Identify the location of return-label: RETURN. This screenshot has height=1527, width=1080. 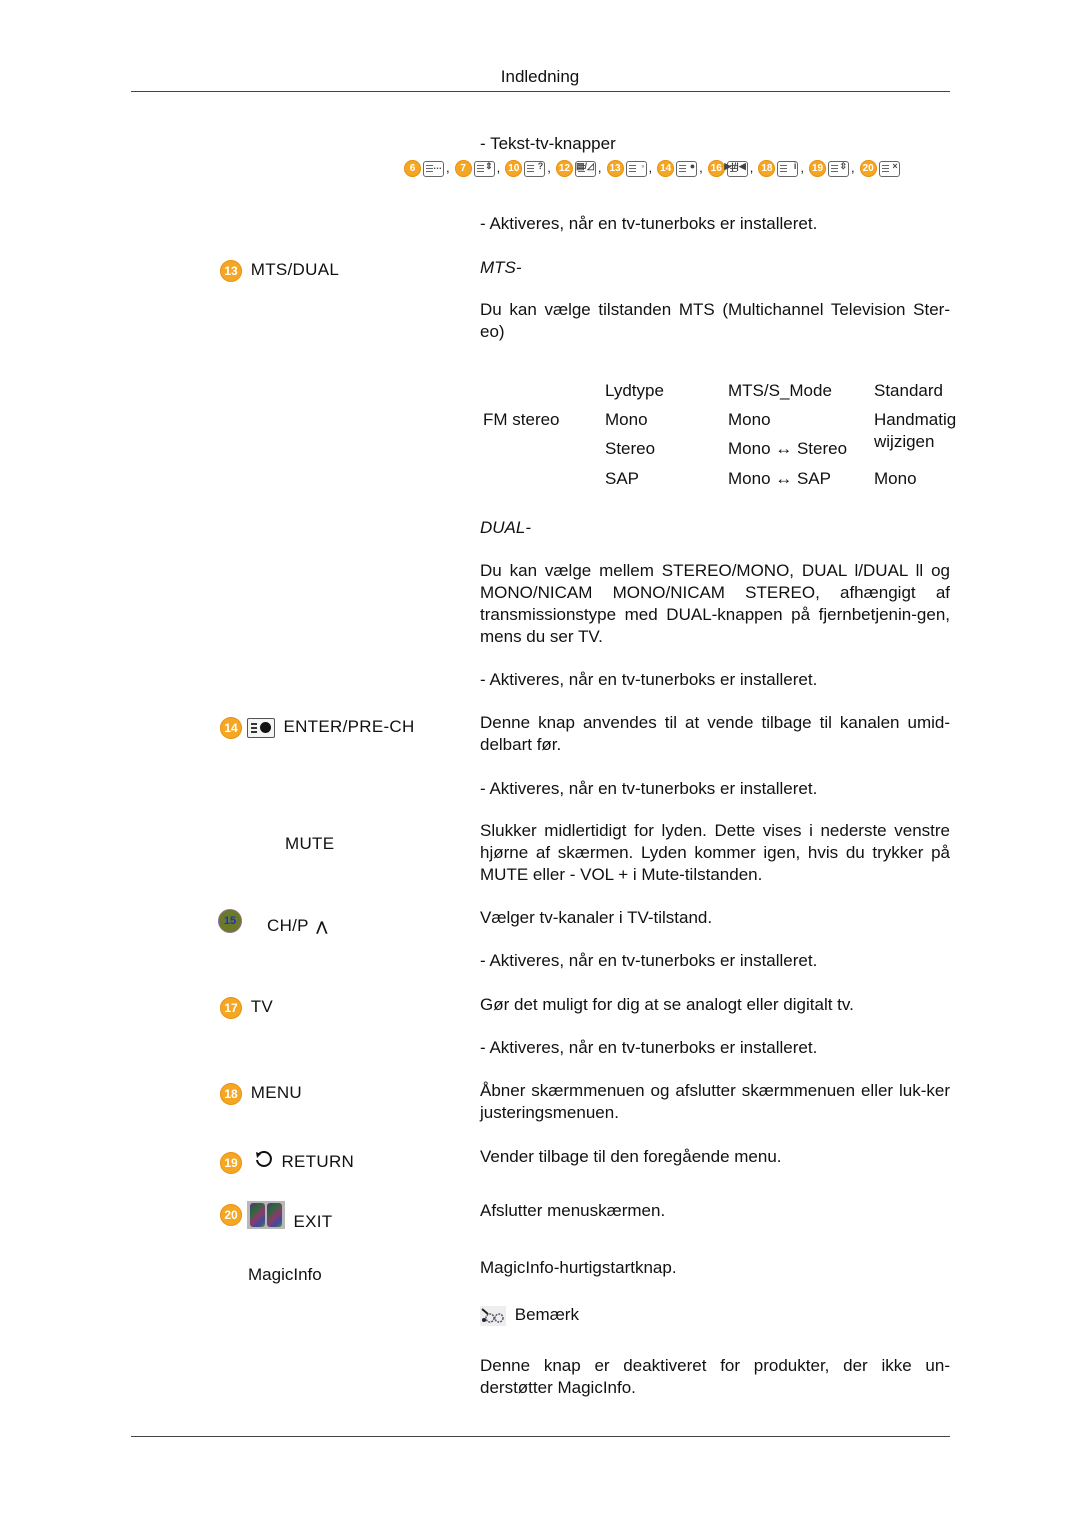
(318, 1161).